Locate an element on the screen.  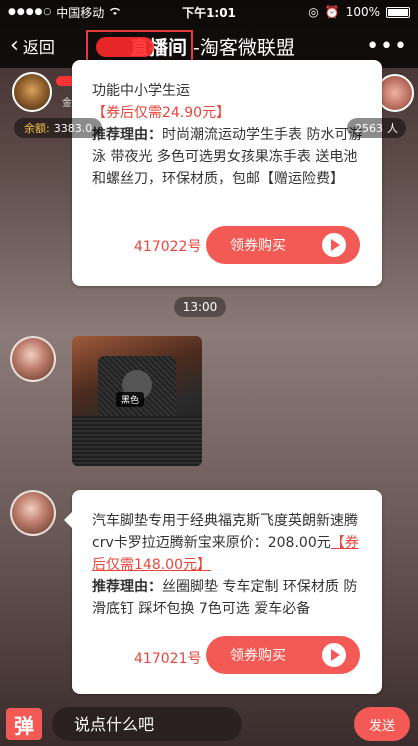
rotation-lock-icon: ◎ is located at coordinates (313, 12).